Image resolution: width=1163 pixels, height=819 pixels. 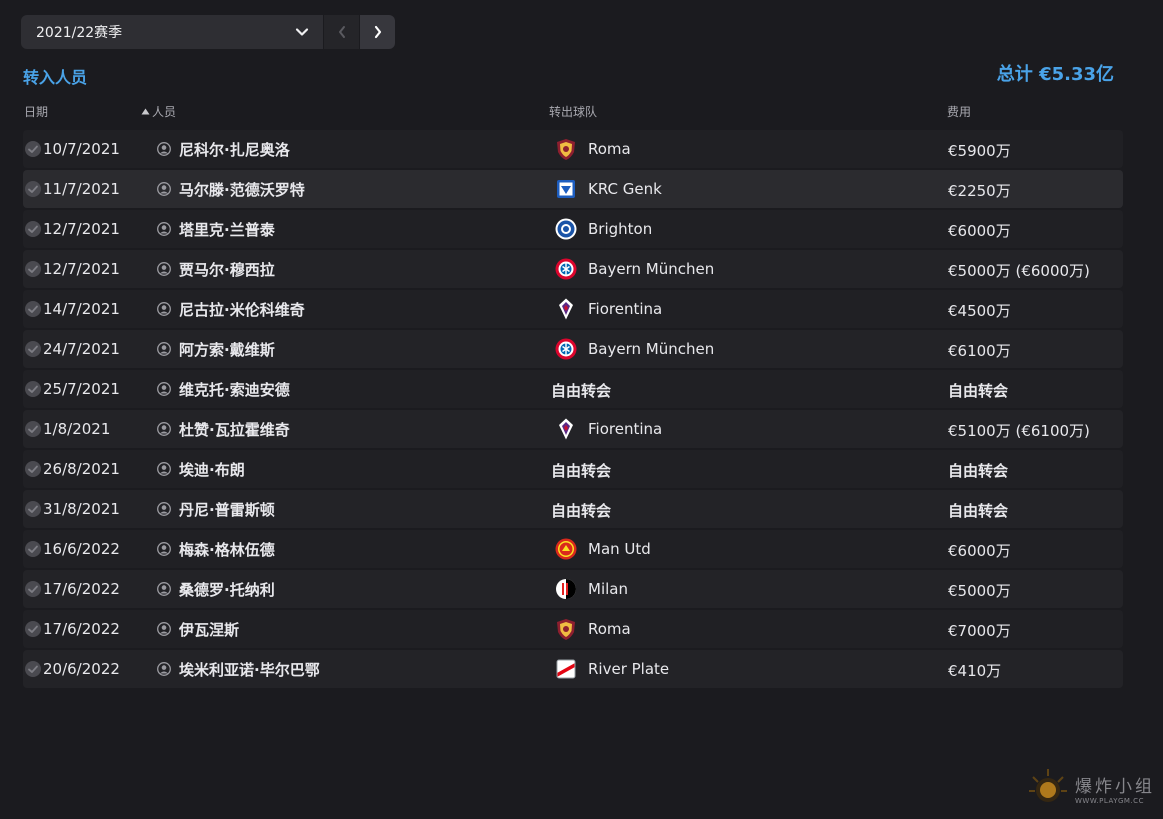 I want to click on transfer-date: 10/7/2021, so click(x=81, y=149).